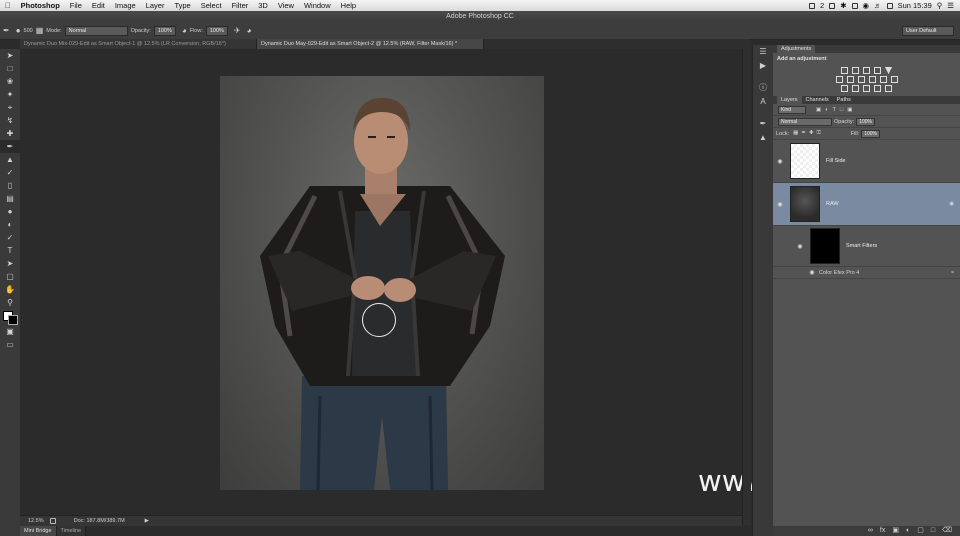  Describe the element at coordinates (850, 79) in the screenshot. I see `color-balance-icon` at that location.